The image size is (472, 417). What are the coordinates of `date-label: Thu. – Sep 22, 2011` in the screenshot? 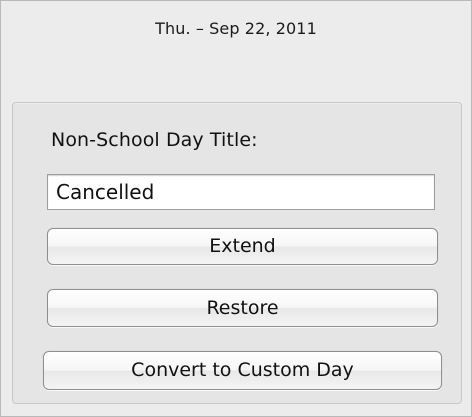 It's located at (236, 28).